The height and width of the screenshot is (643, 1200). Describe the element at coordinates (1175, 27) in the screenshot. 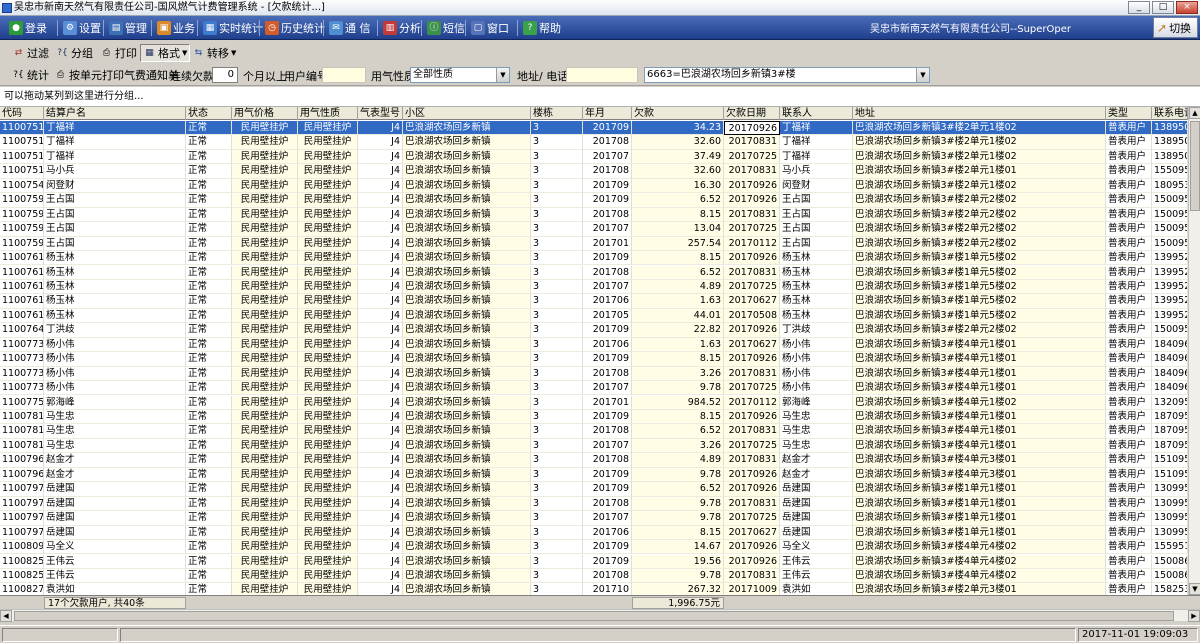

I see `switch-user-button: ➚ 切换` at that location.